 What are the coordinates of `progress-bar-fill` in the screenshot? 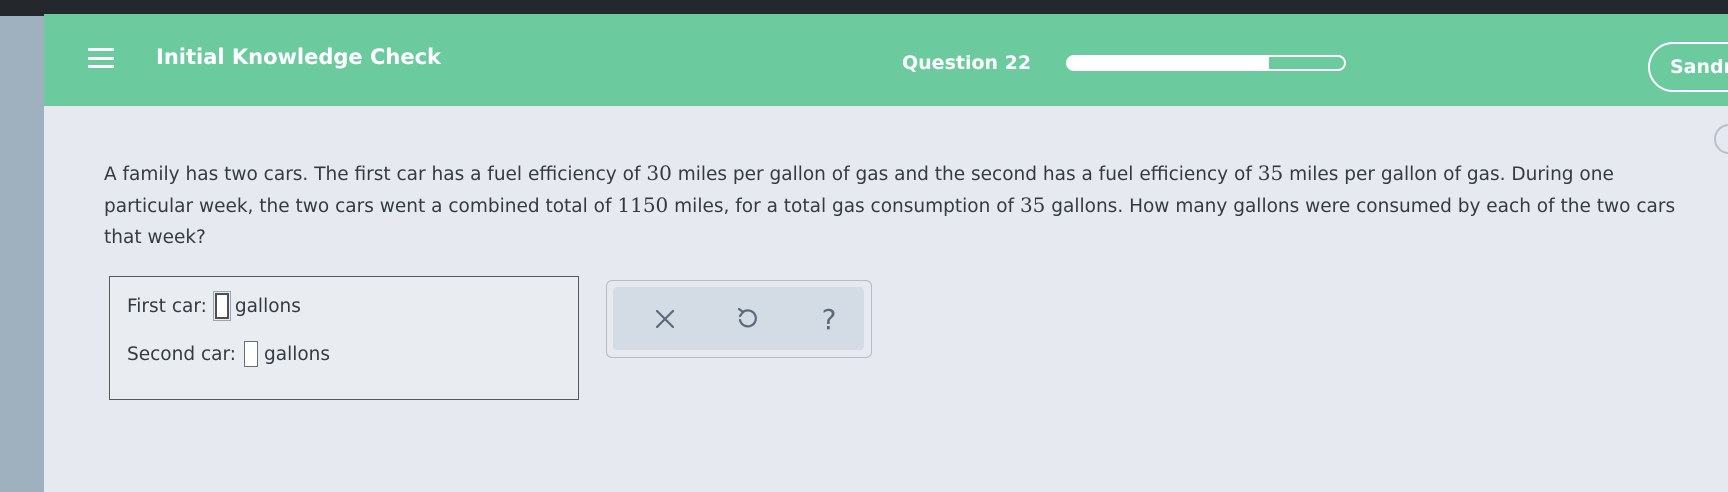 It's located at (1169, 63).